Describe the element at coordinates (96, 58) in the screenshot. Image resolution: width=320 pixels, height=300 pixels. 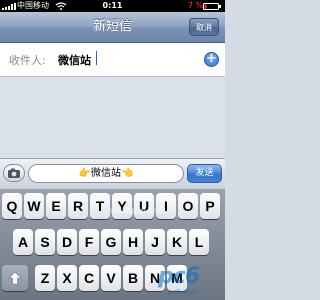
I see `text-cursor` at that location.